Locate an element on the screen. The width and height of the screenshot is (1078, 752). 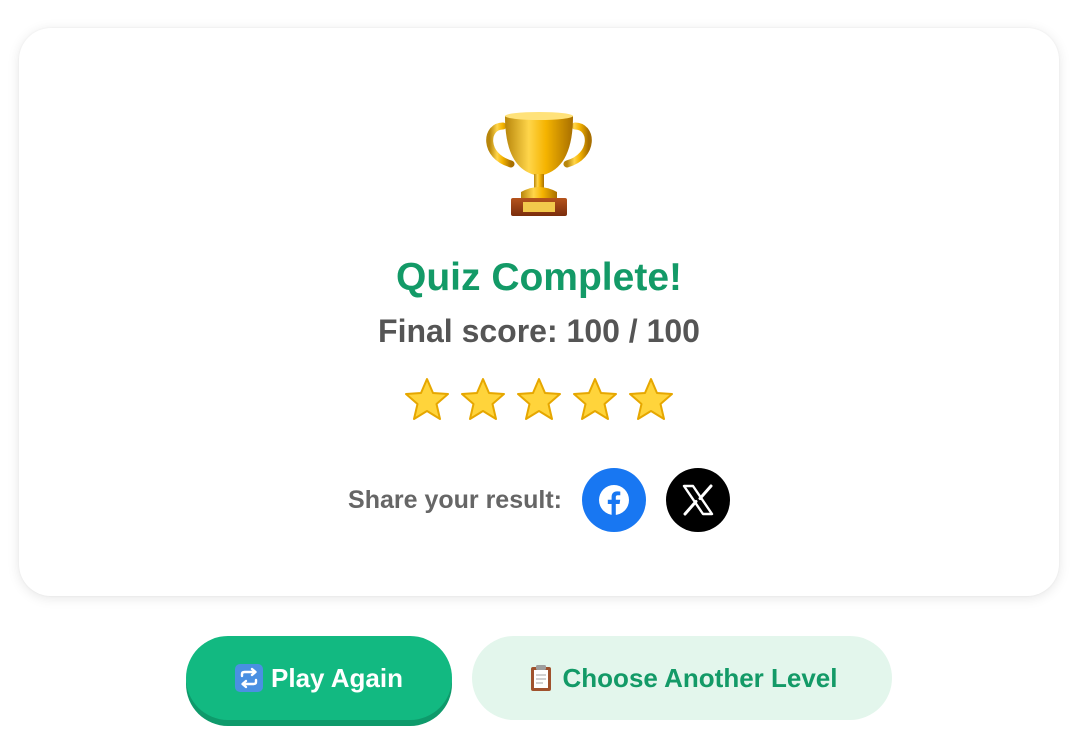
x-icon is located at coordinates (698, 500).